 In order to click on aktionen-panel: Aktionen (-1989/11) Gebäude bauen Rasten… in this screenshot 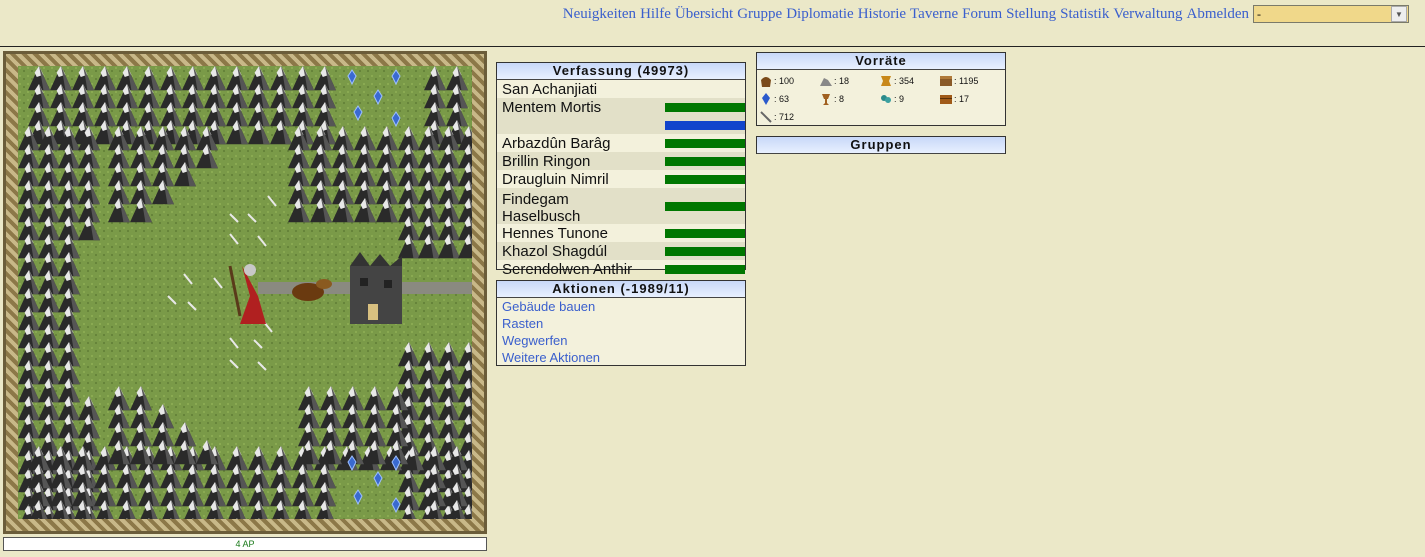, I will do `click(621, 323)`.